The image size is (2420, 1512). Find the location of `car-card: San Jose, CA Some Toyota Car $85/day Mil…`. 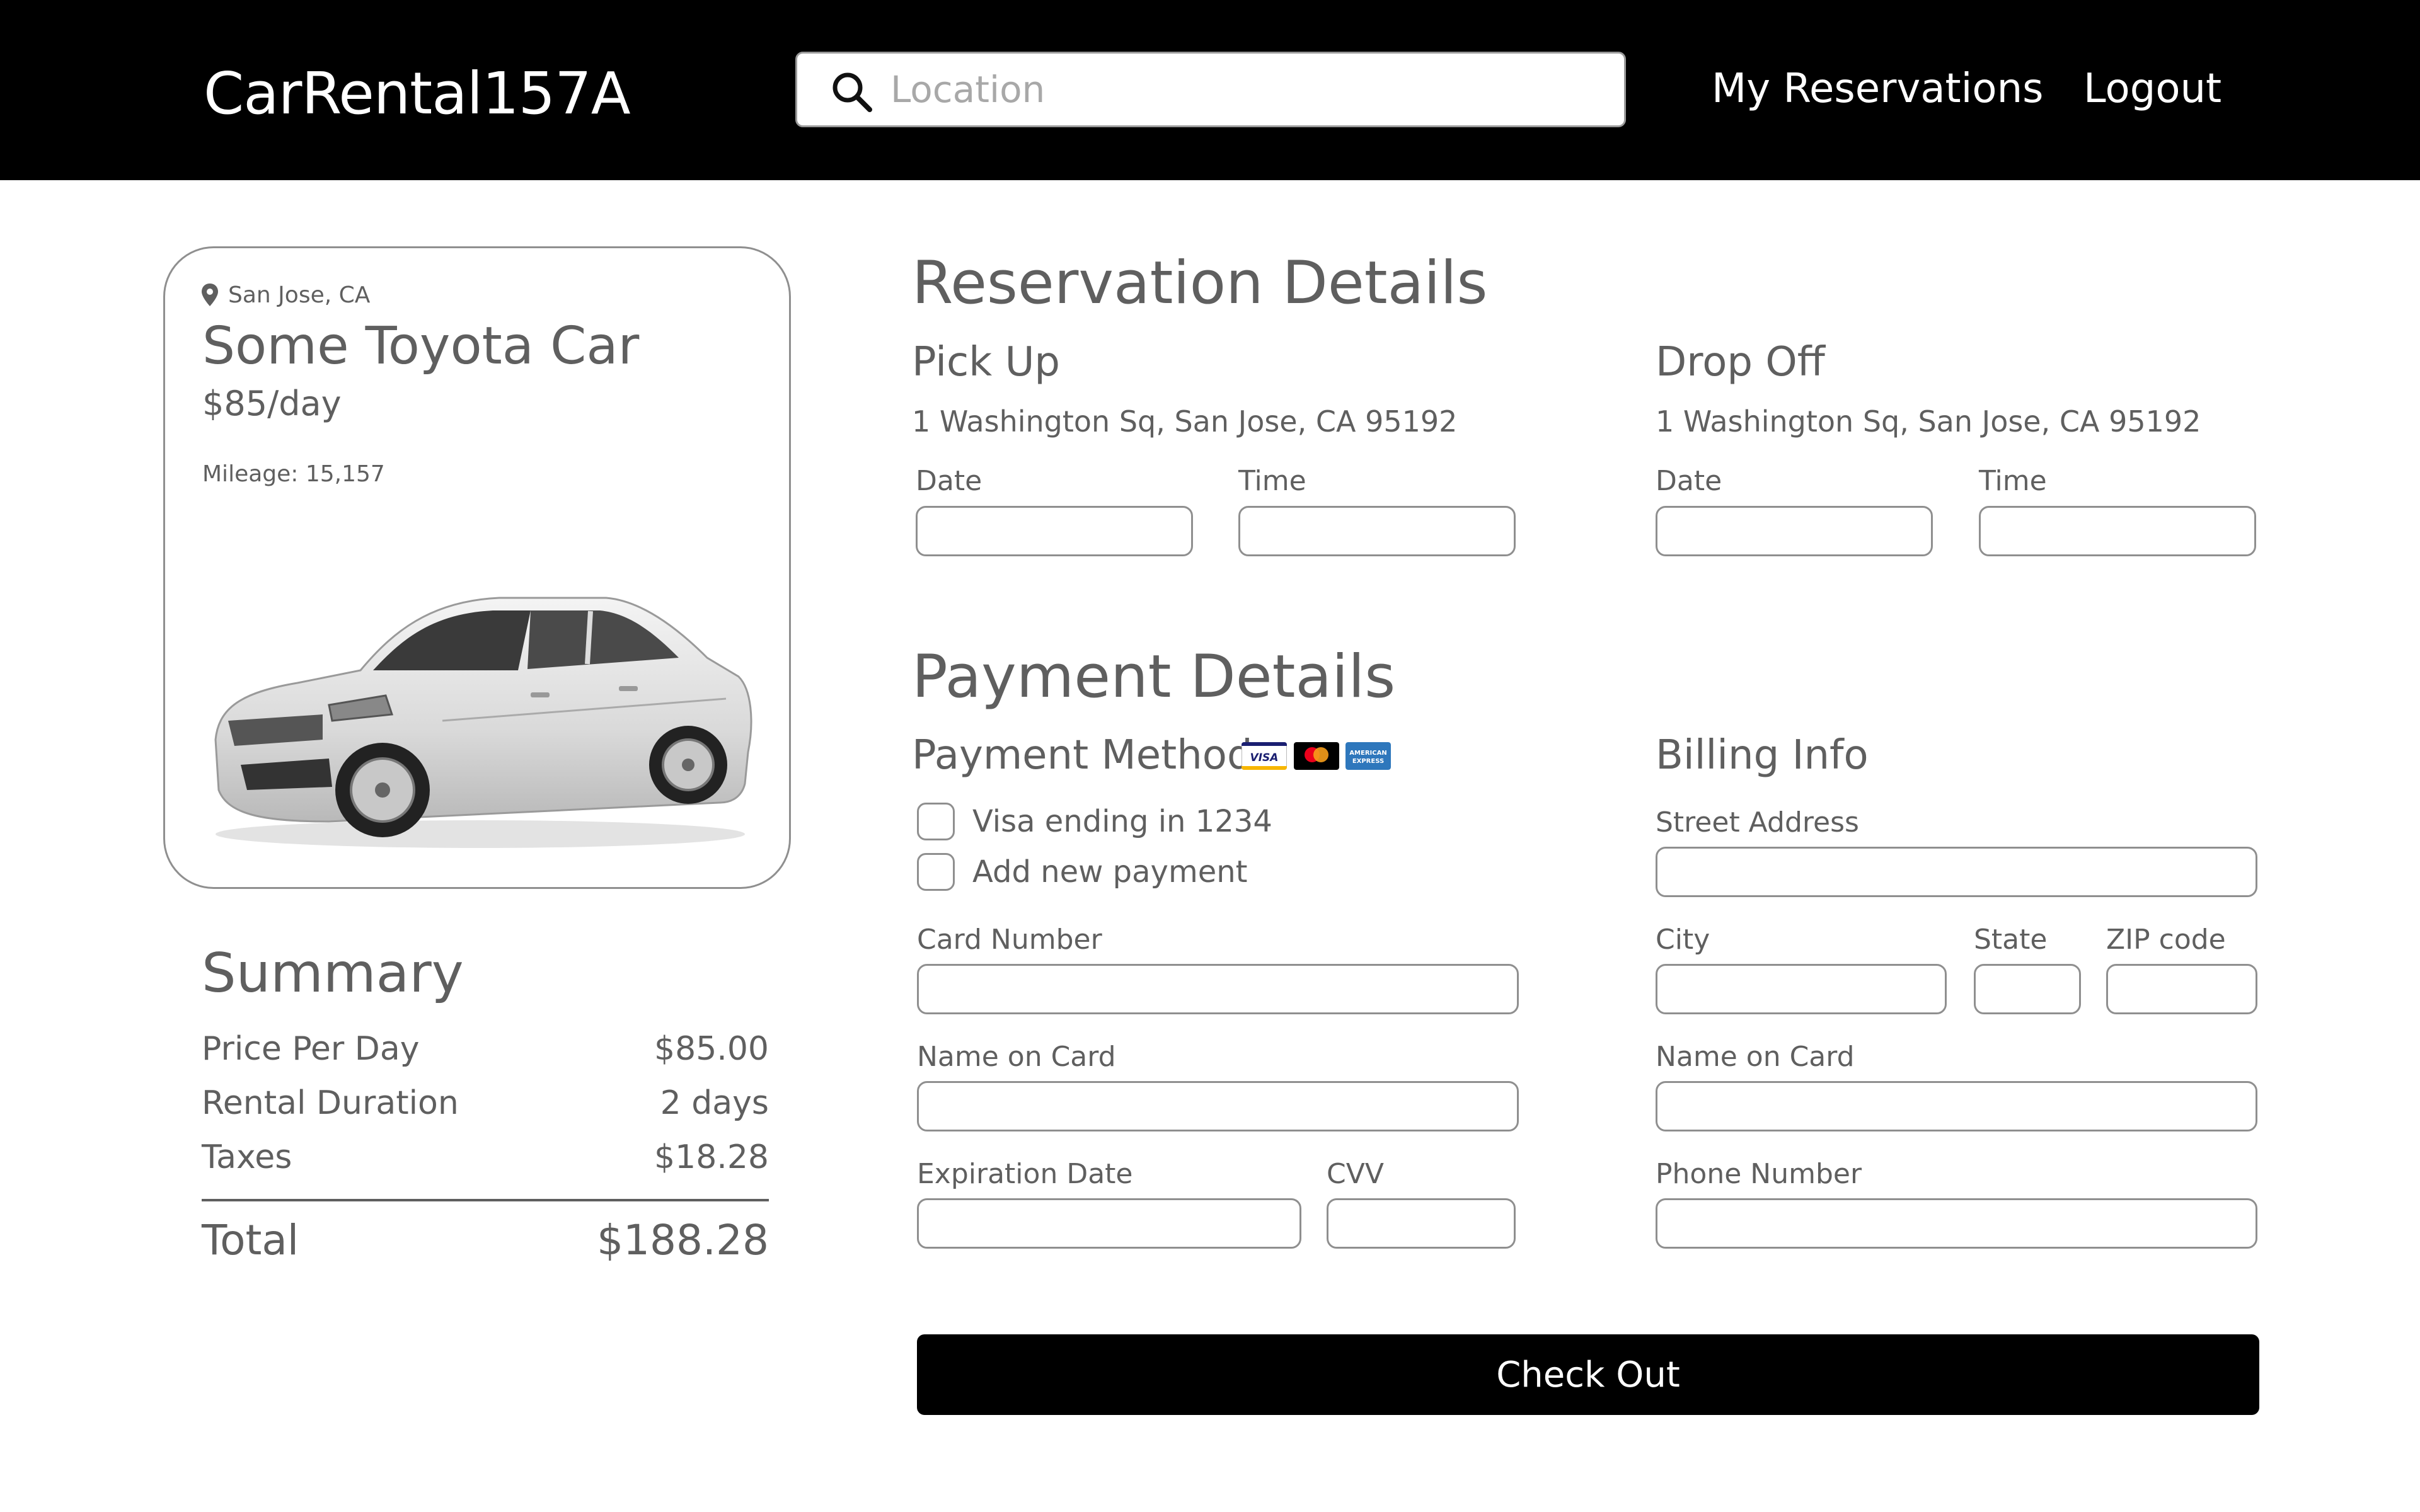

car-card: San Jose, CA Some Toyota Car $85/day Mil… is located at coordinates (477, 567).